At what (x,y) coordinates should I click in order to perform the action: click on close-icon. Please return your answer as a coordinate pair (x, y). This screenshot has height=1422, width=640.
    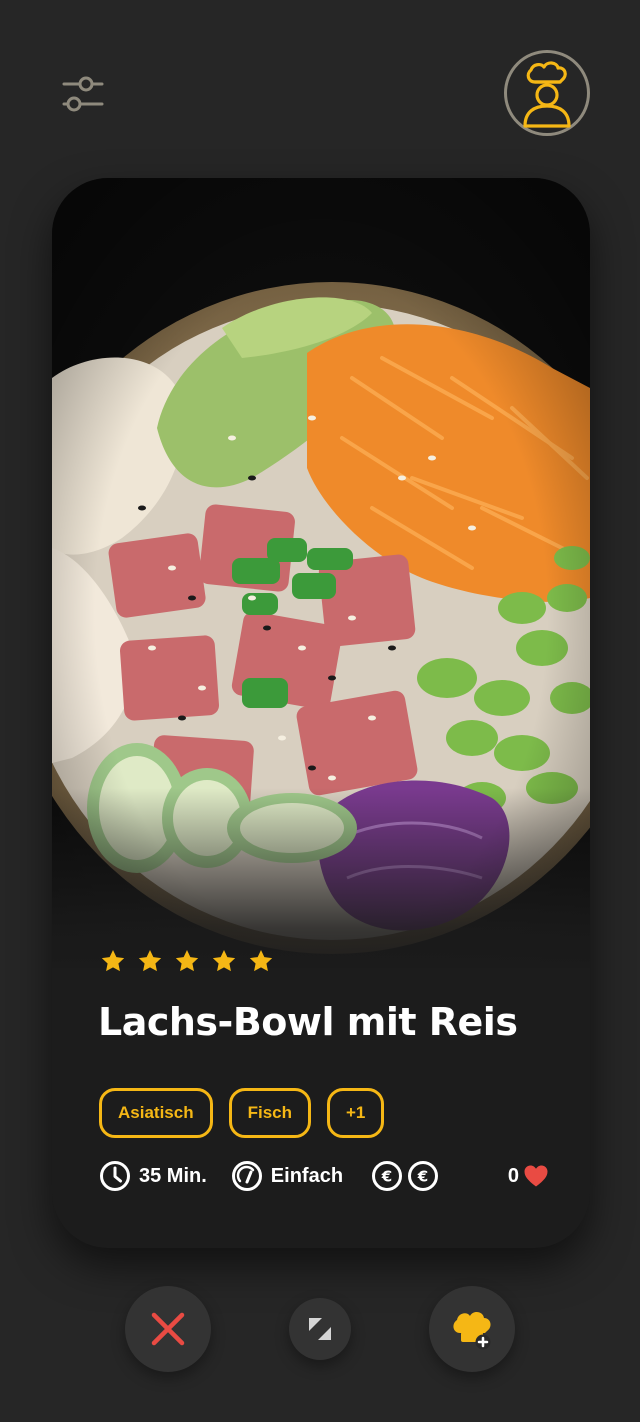
    Looking at the image, I should click on (168, 1329).